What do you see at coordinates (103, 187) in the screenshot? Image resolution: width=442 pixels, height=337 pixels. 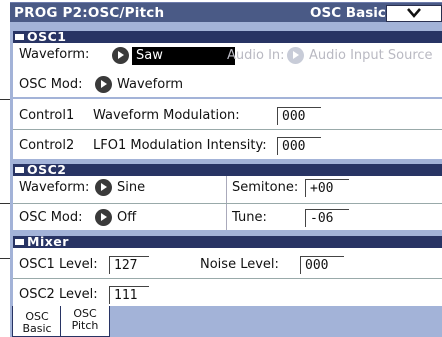 I see `osc2-waveform-arrow-icon` at bounding box center [103, 187].